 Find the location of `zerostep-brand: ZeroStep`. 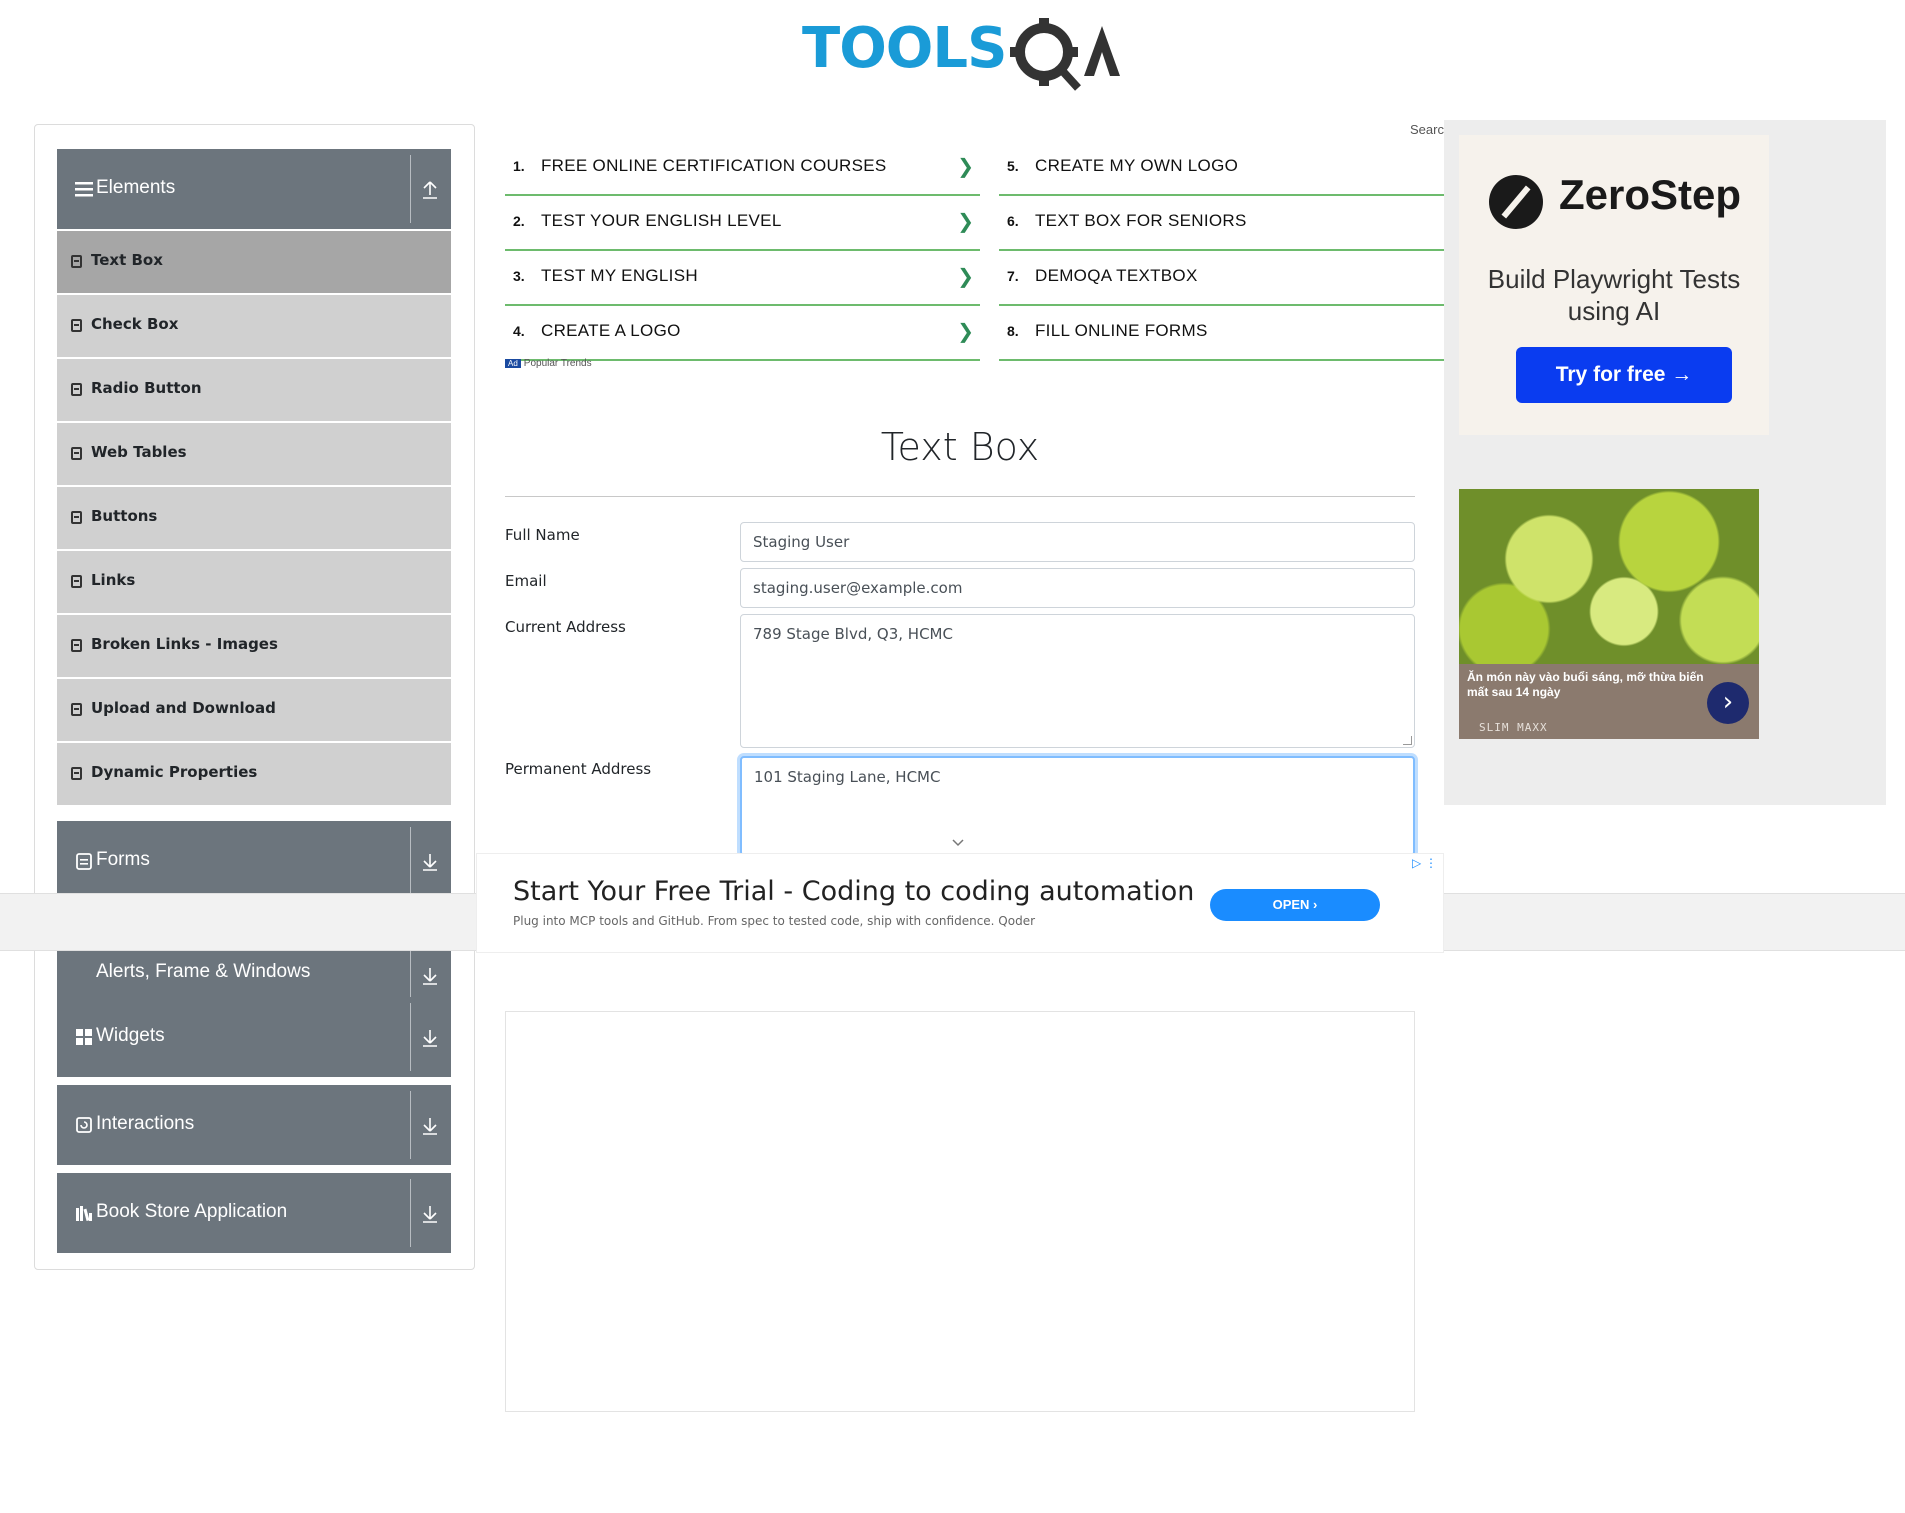

zerostep-brand: ZeroStep is located at coordinates (1650, 194).